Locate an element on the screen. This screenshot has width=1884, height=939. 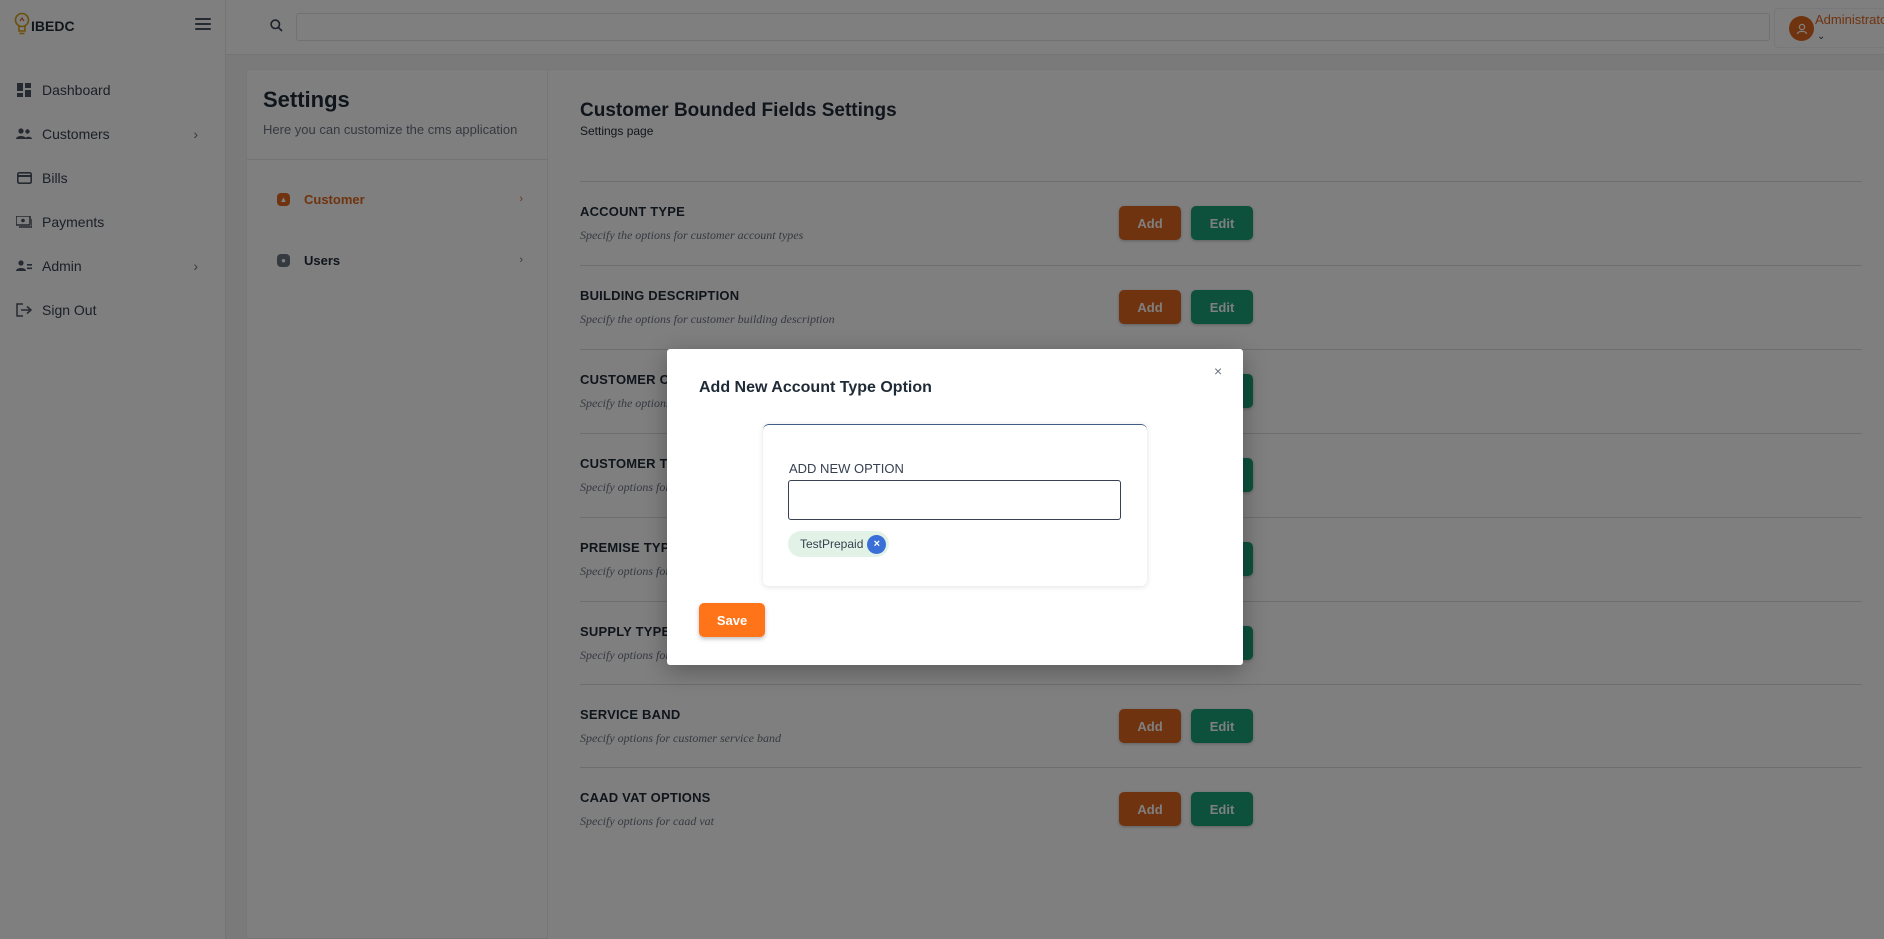
tag-label: TestPrepaid is located at coordinates (832, 544).